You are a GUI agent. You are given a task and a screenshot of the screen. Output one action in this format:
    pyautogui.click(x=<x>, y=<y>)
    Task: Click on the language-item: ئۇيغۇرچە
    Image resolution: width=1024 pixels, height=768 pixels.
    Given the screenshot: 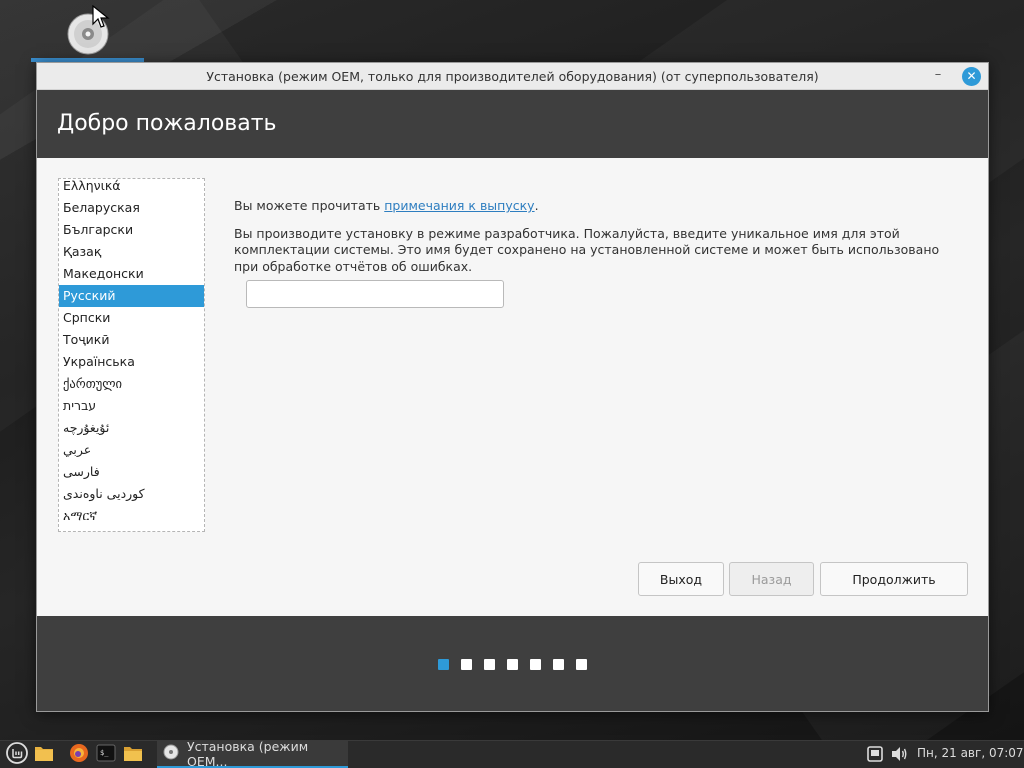 What is the action you would take?
    pyautogui.click(x=131, y=428)
    